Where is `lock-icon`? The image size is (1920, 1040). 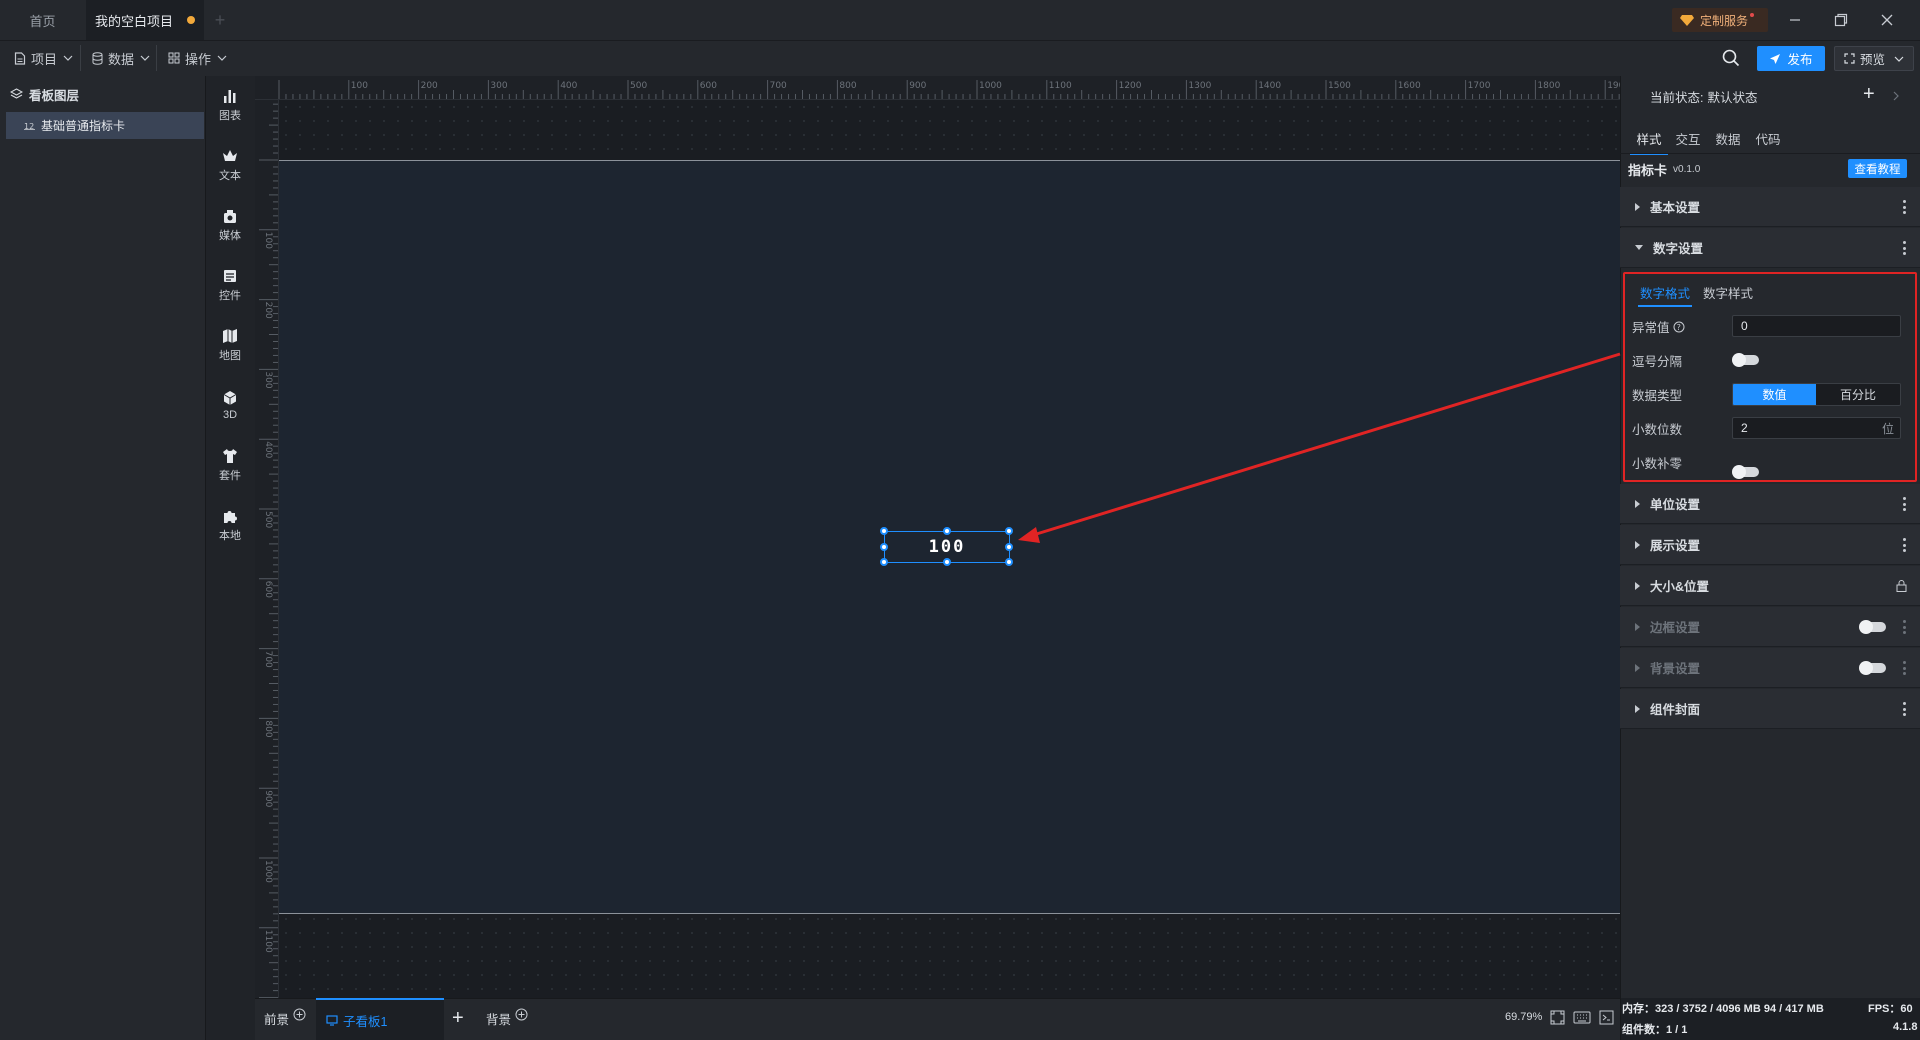
lock-icon is located at coordinates (1901, 585).